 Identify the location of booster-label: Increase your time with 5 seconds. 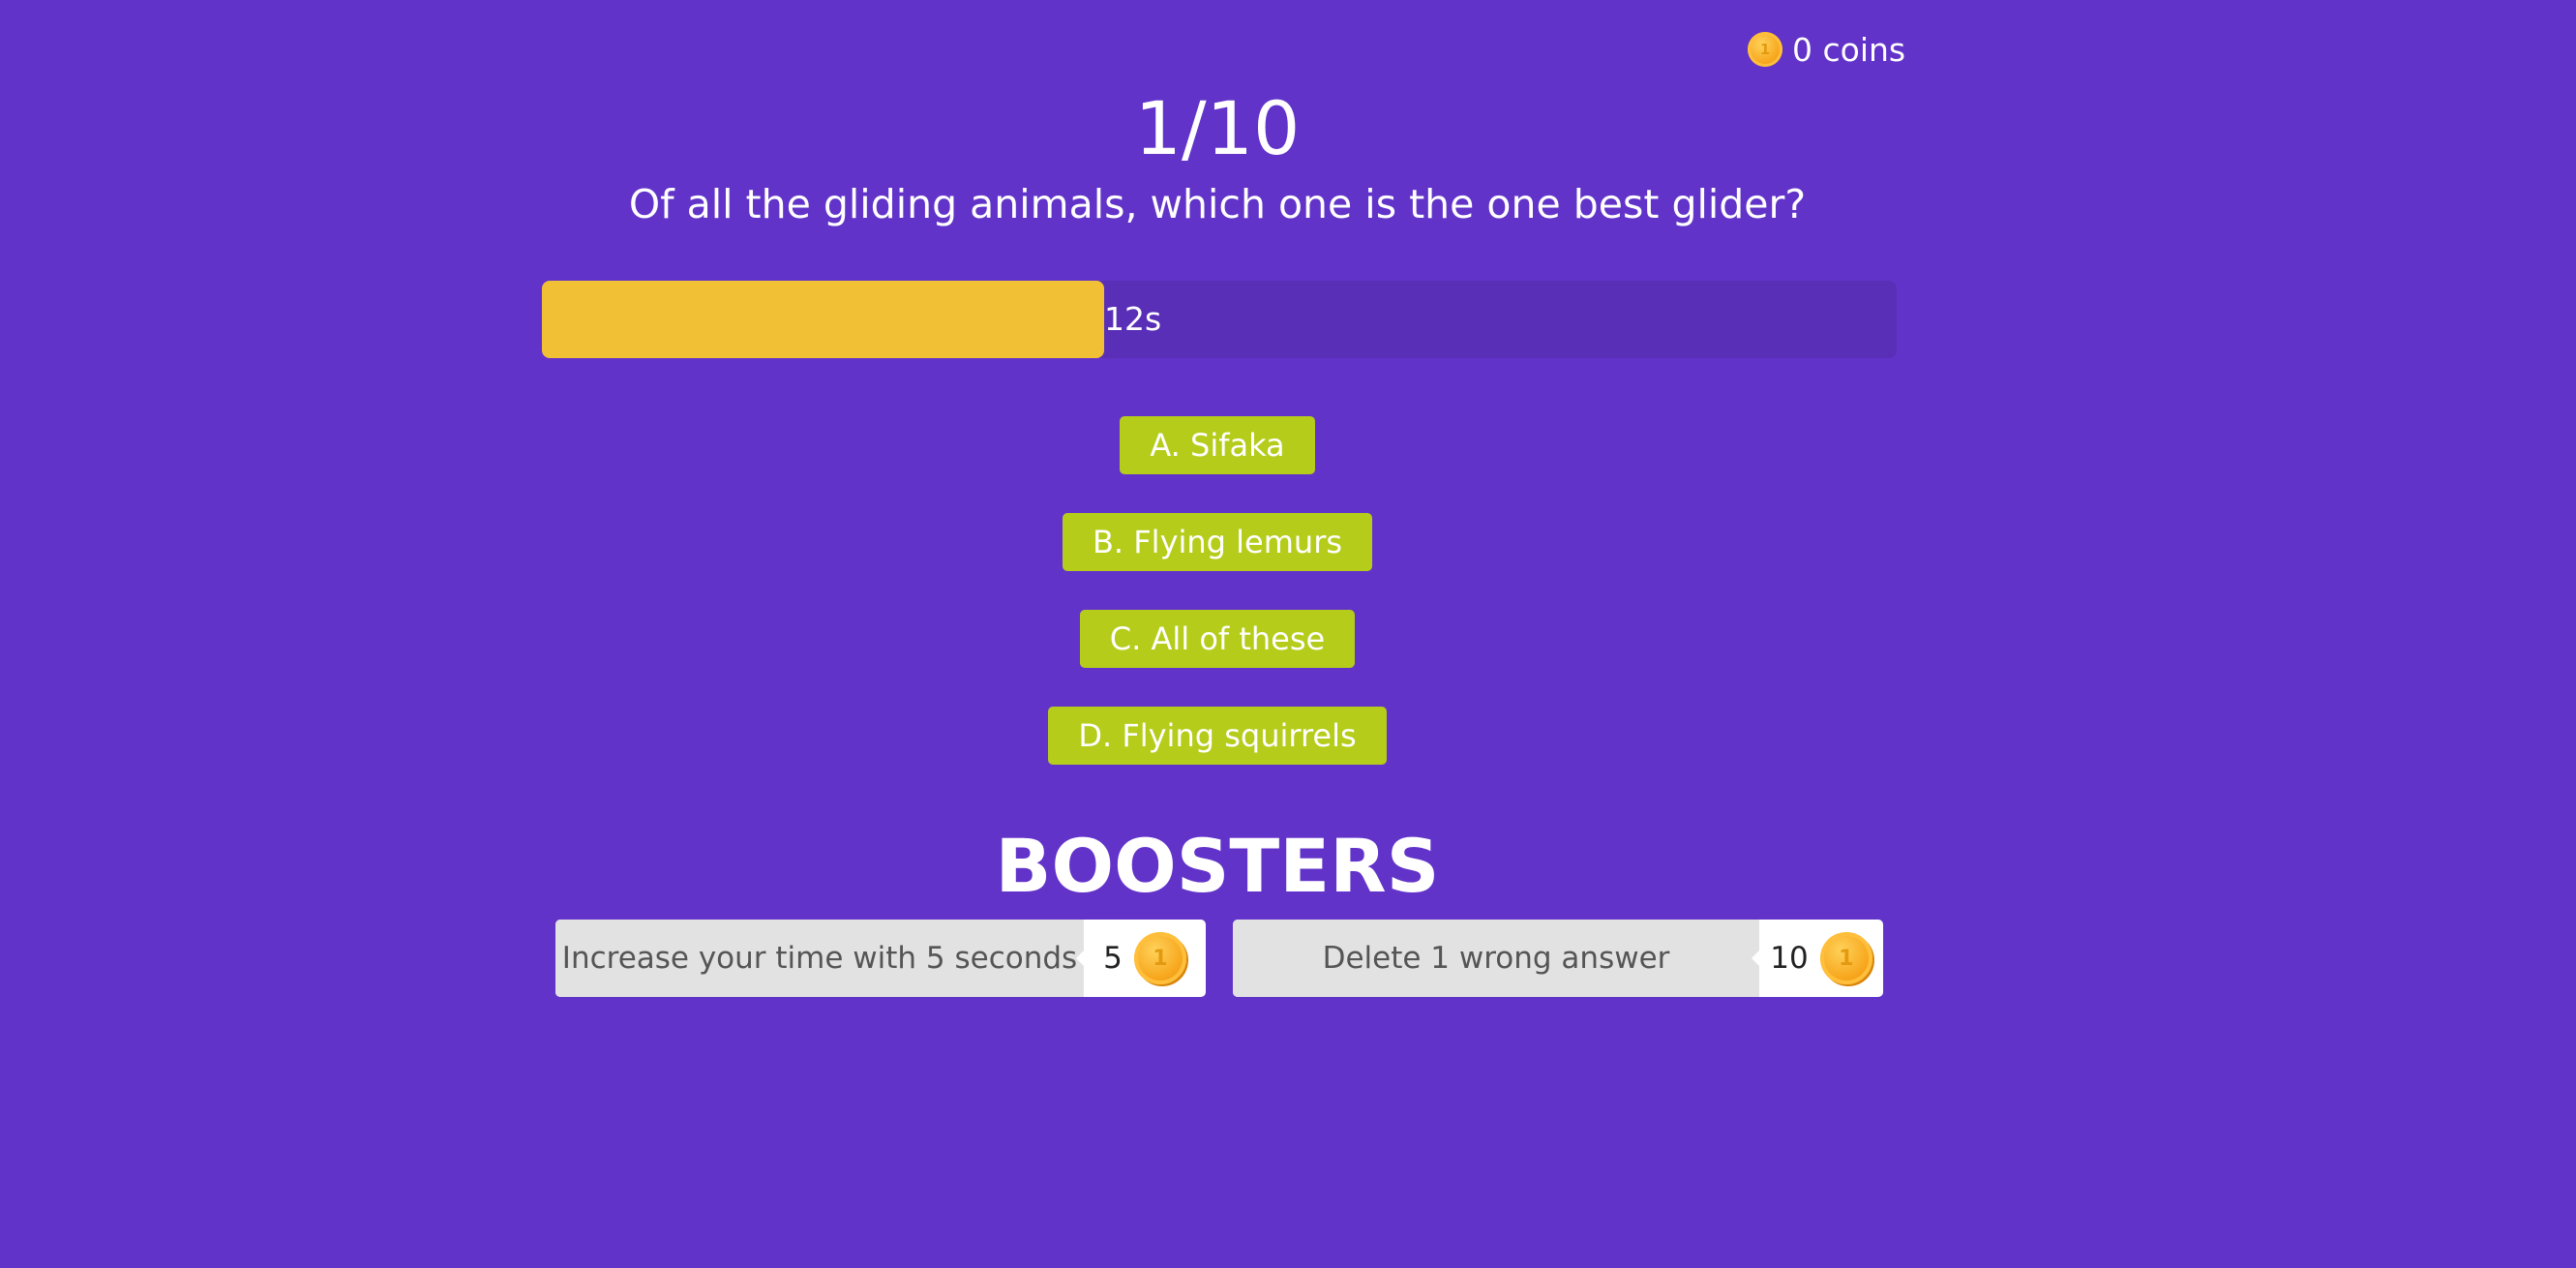
(820, 958).